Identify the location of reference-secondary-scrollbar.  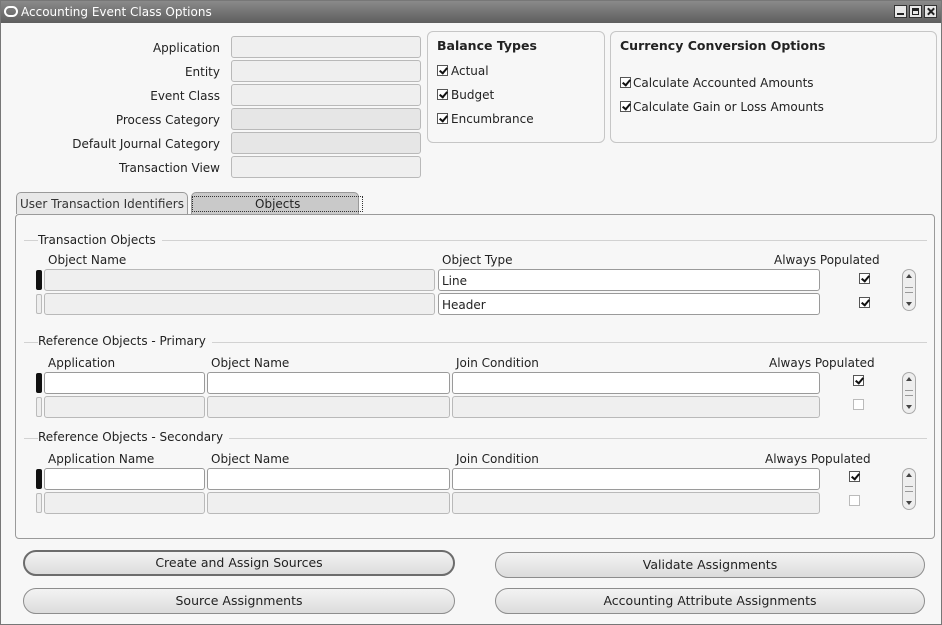
(909, 489).